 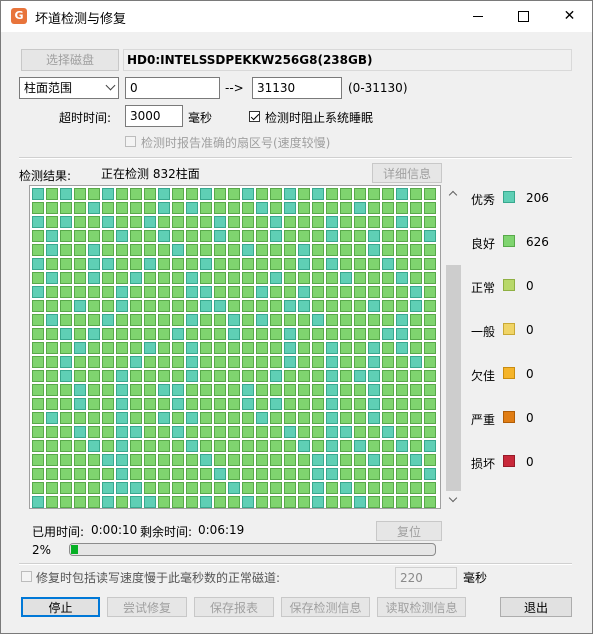 I want to click on result-label: 检测结果:, so click(x=45, y=176).